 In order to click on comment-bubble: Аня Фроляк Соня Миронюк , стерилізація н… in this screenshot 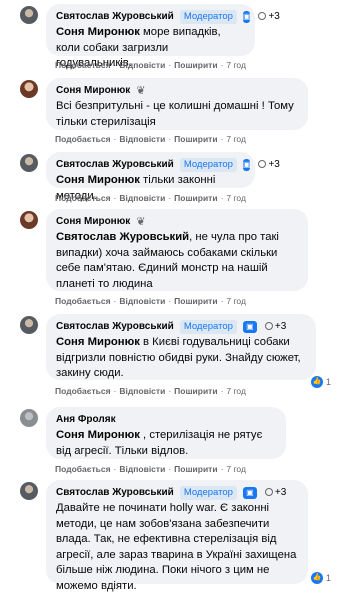, I will do `click(166, 433)`.